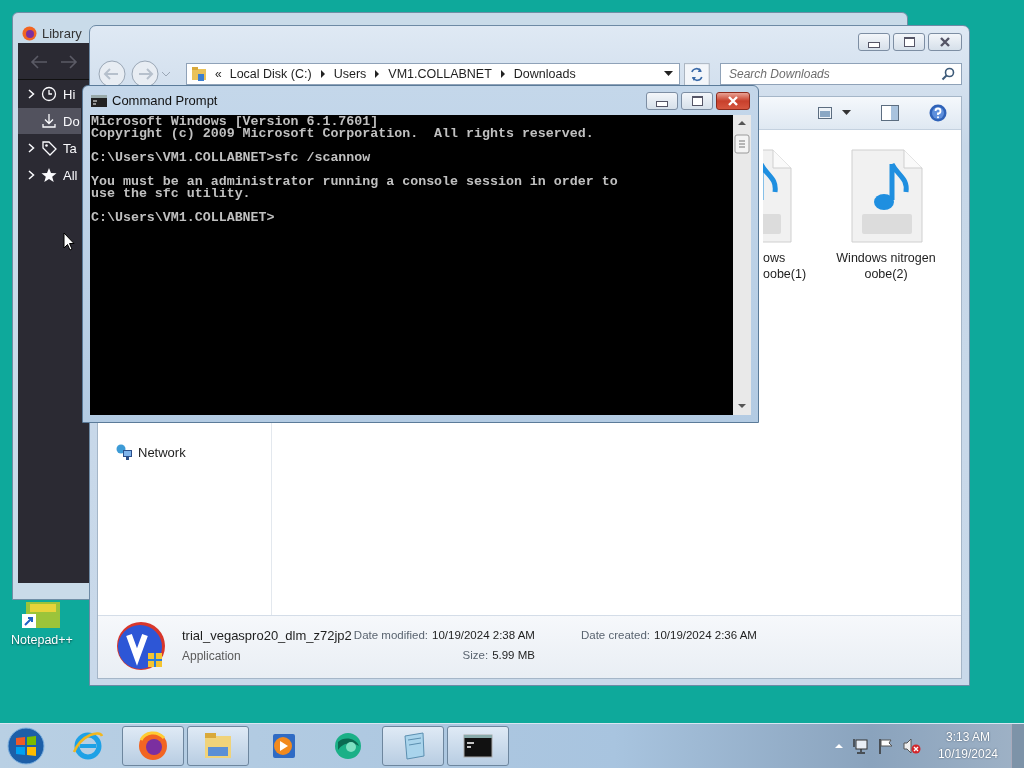 Image resolution: width=1024 pixels, height=768 pixels. Describe the element at coordinates (825, 113) in the screenshot. I see `view-icon` at that location.